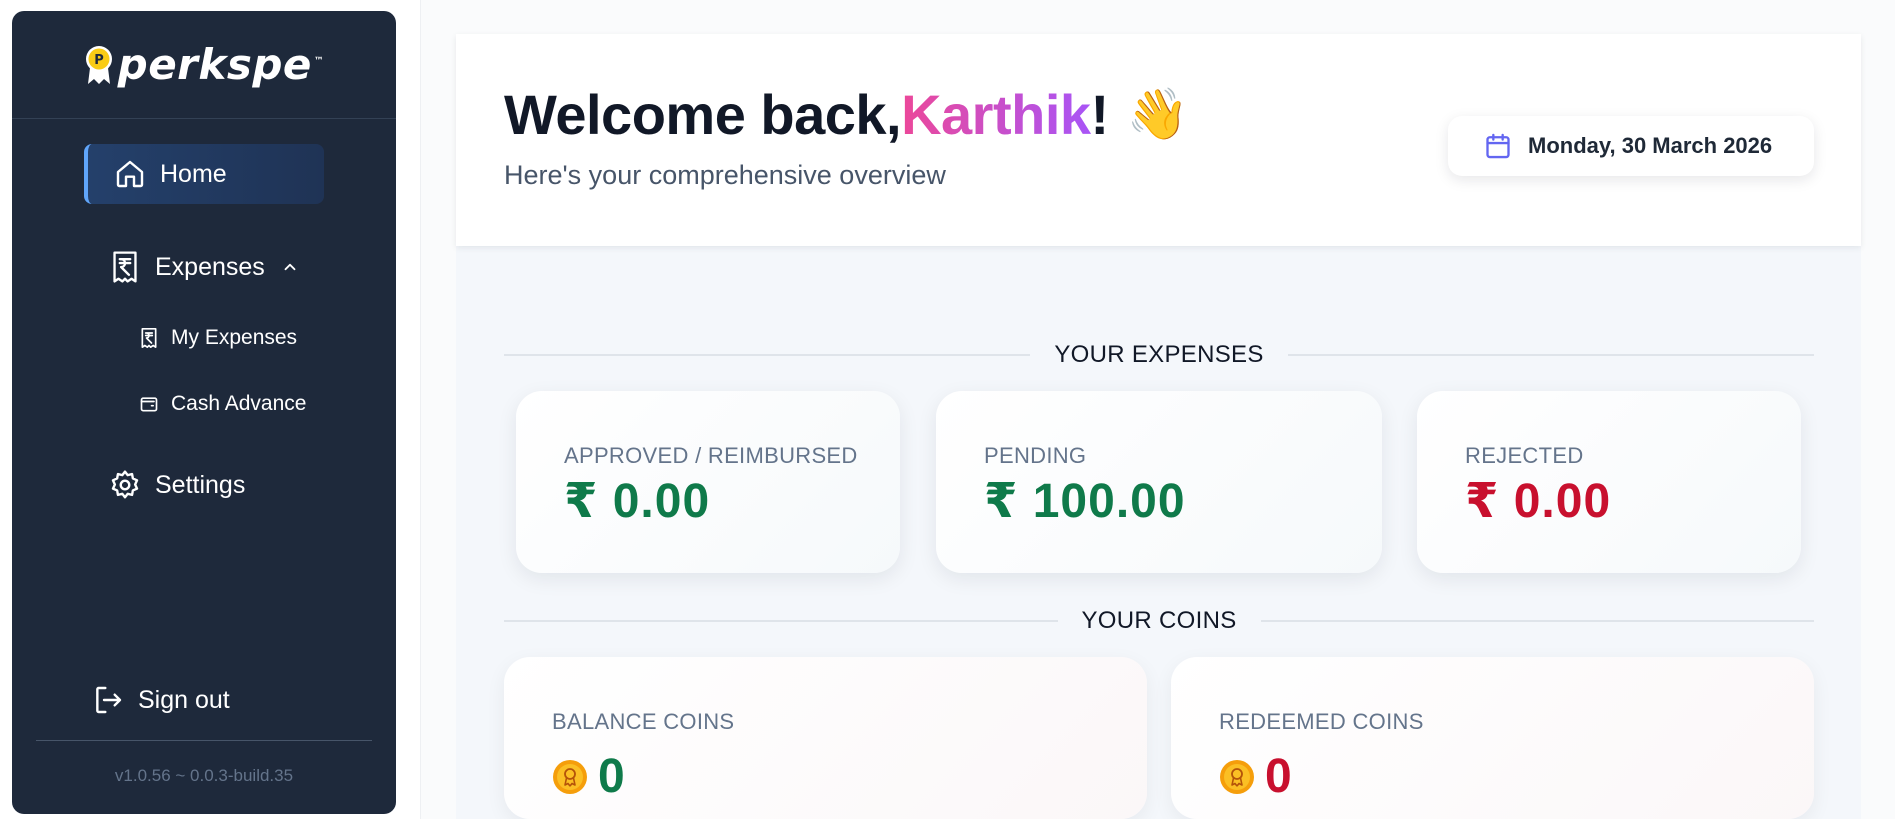  I want to click on date-badge: Monday, 30 March 2026, so click(1631, 146).